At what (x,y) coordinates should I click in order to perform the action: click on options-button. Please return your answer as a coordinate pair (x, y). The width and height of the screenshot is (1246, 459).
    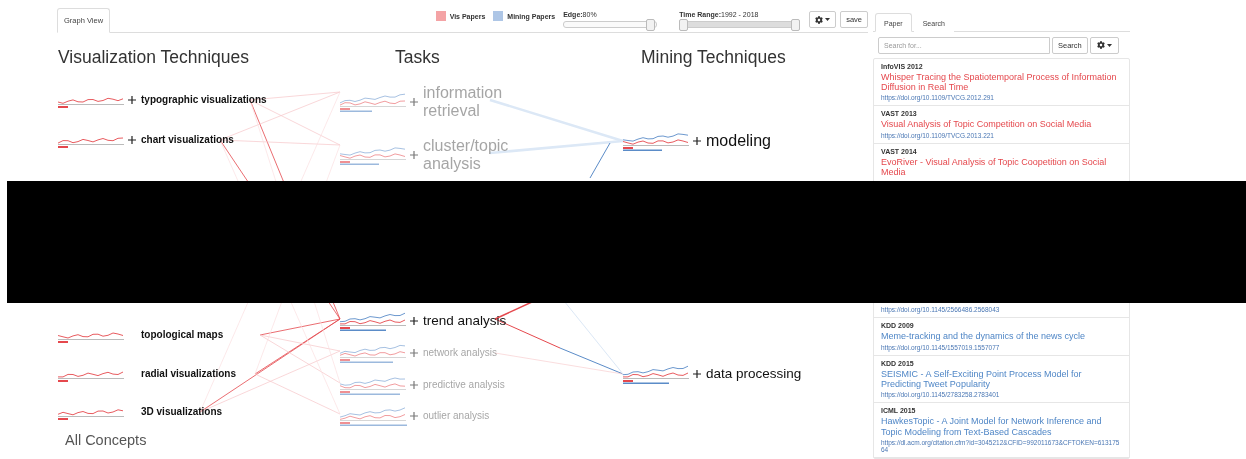
    Looking at the image, I should click on (1104, 45).